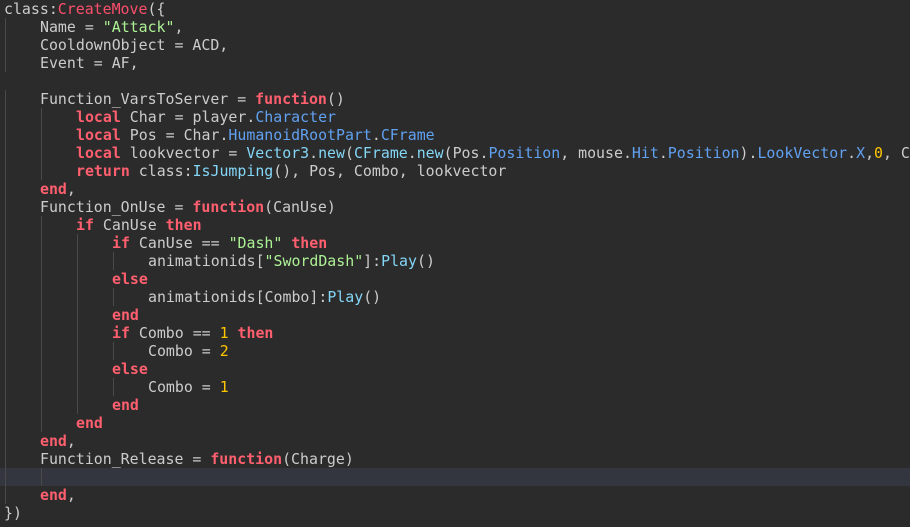 Image resolution: width=910 pixels, height=527 pixels. What do you see at coordinates (455, 297) in the screenshot?
I see `code-line: animationids[Combo]:Play()` at bounding box center [455, 297].